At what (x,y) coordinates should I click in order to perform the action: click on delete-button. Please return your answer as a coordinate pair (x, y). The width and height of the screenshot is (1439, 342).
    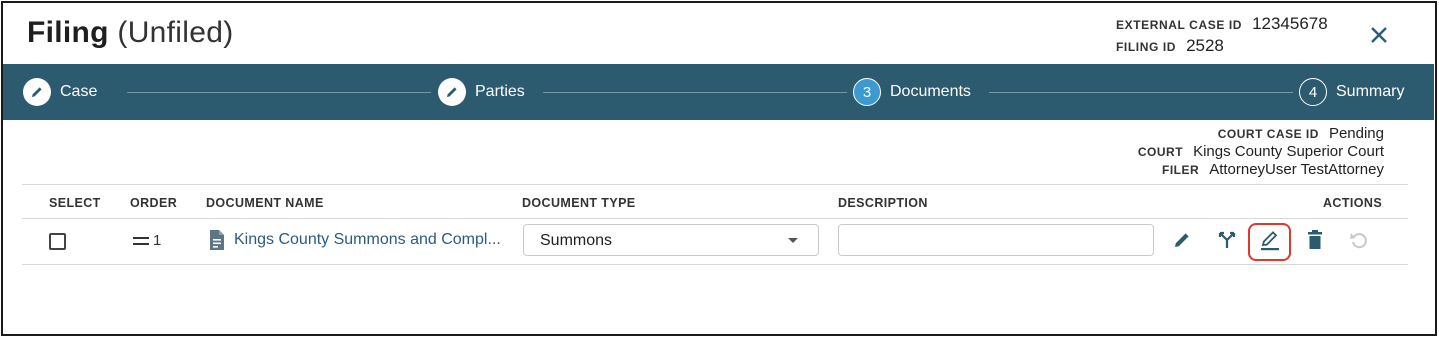
    Looking at the image, I should click on (1315, 240).